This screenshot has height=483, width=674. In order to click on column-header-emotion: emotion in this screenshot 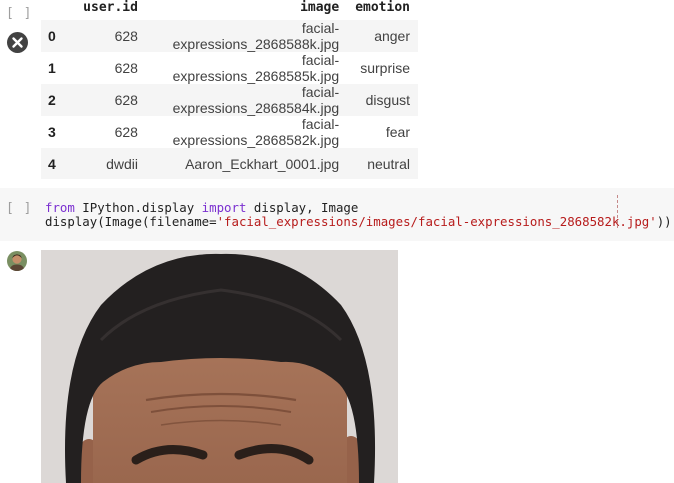, I will do `click(382, 7)`.